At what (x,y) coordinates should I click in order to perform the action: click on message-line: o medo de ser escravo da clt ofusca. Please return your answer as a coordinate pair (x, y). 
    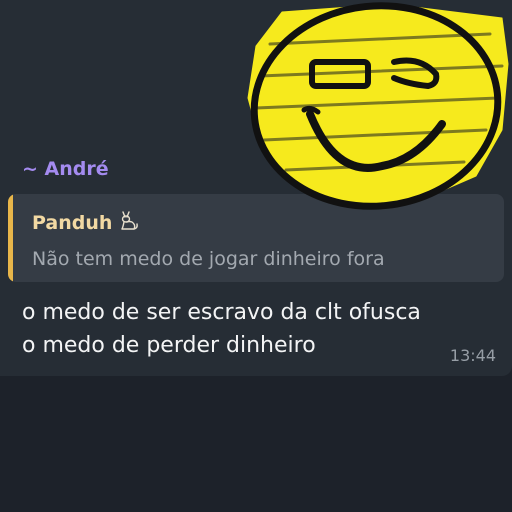
    Looking at the image, I should click on (221, 312).